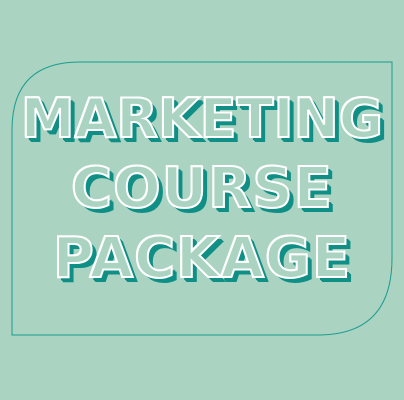 The image size is (404, 400). Describe the element at coordinates (202, 258) in the screenshot. I see `title-line-package: PACKAGE` at that location.